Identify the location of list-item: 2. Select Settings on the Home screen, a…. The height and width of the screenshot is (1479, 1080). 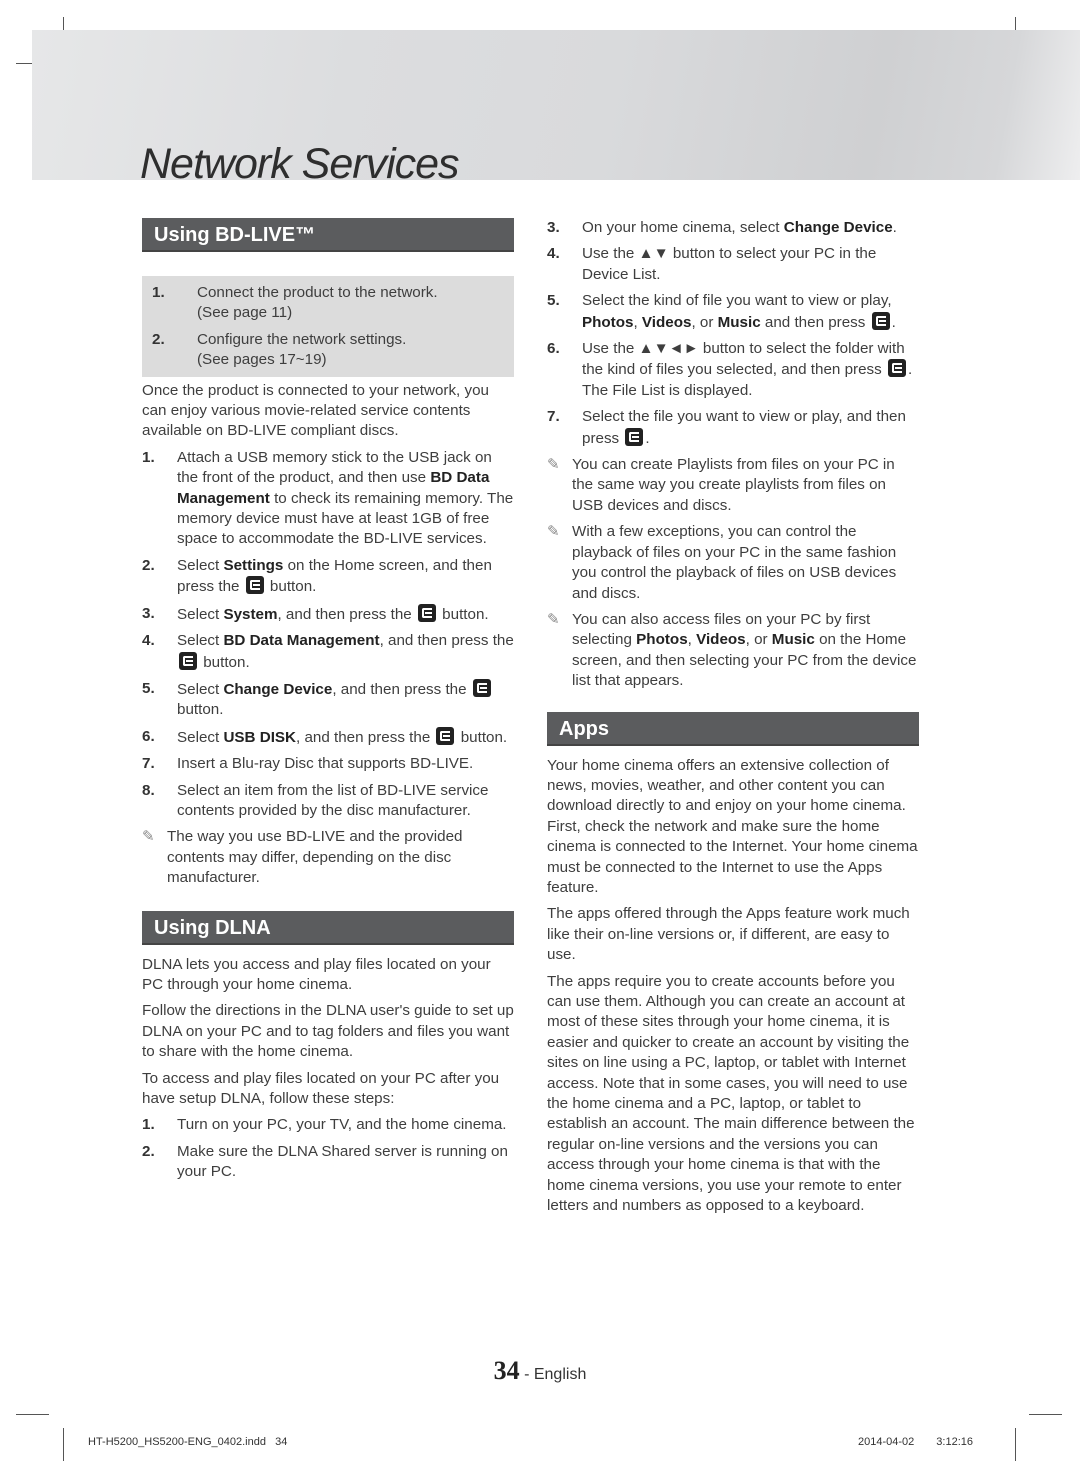
(328, 577).